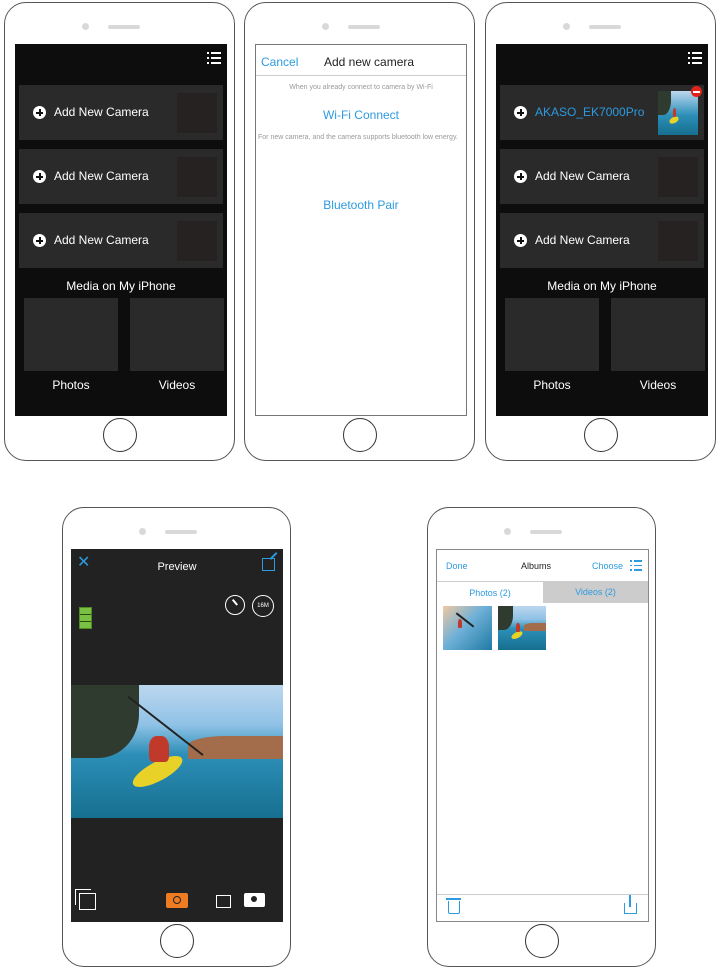 This screenshot has width=719, height=967. I want to click on live-preview-image, so click(177, 751).